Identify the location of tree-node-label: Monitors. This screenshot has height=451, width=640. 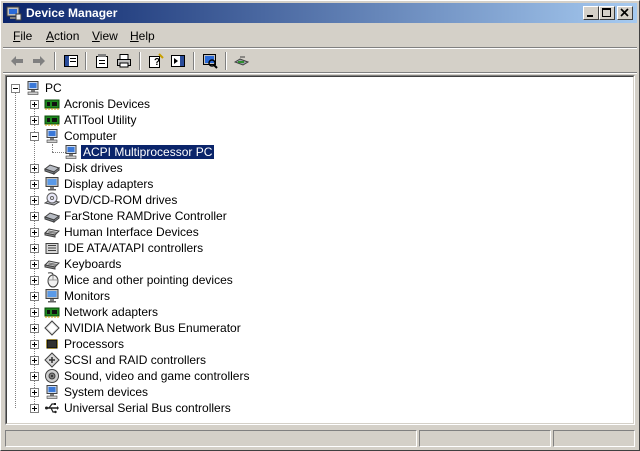
(87, 296).